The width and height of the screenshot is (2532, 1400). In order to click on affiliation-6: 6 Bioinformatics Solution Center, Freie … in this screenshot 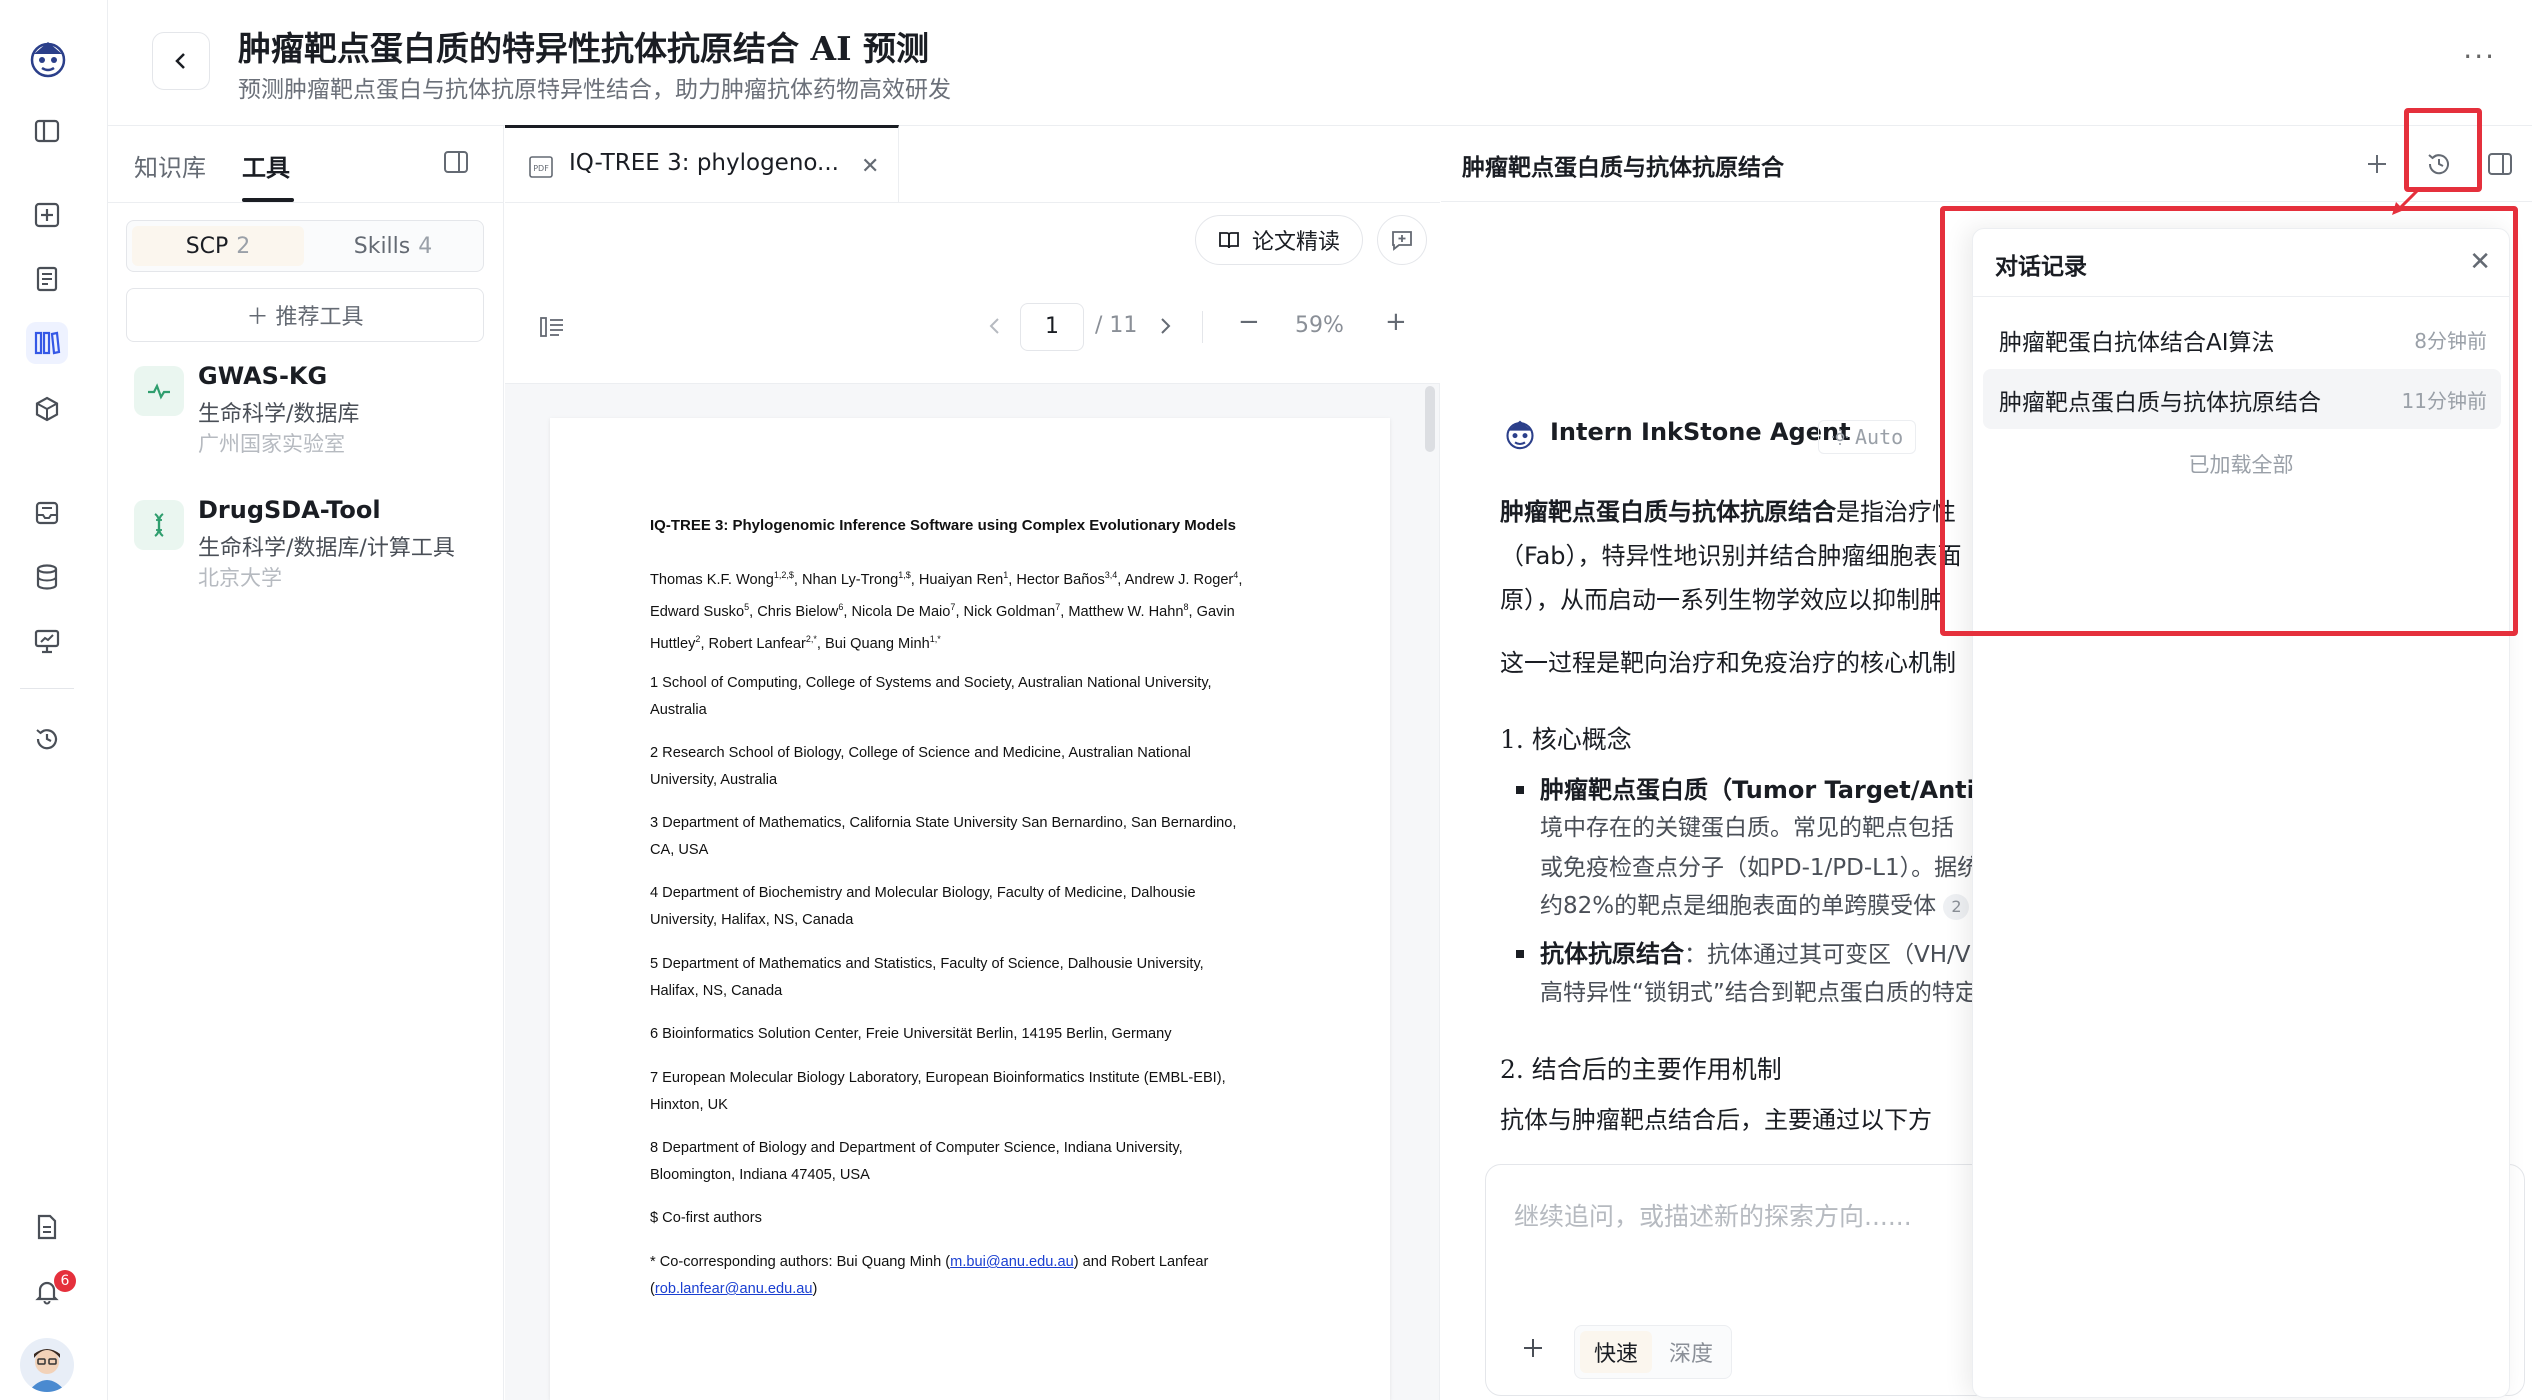, I will do `click(911, 1034)`.